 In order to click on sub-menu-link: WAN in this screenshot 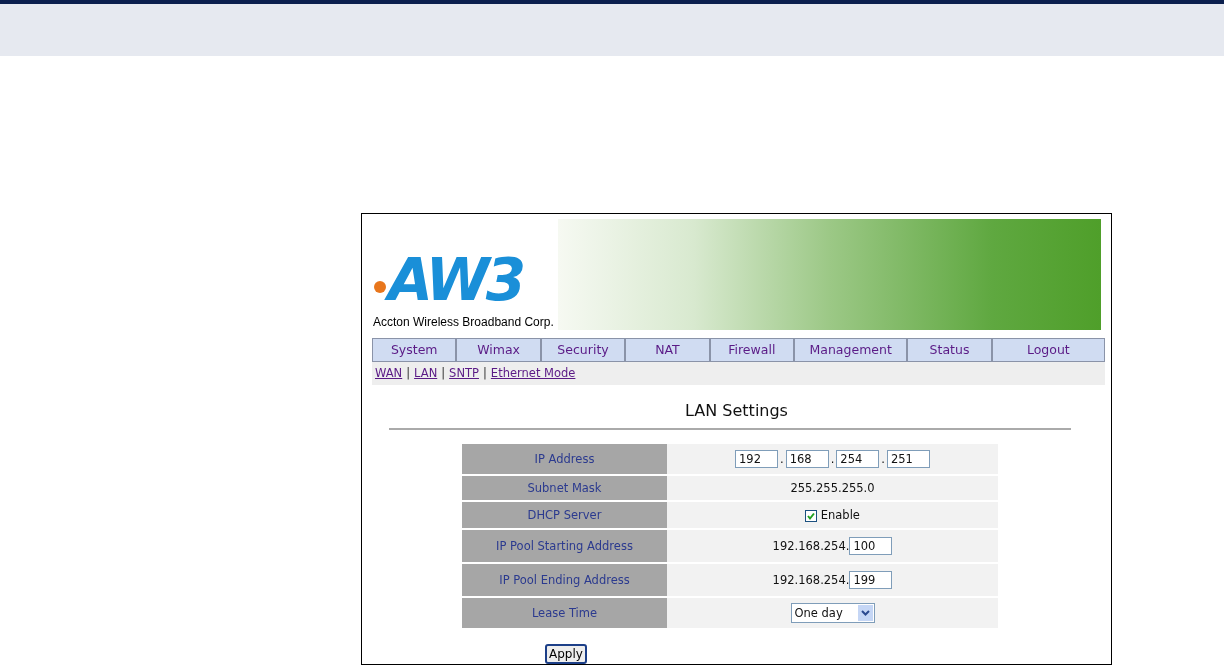, I will do `click(389, 373)`.